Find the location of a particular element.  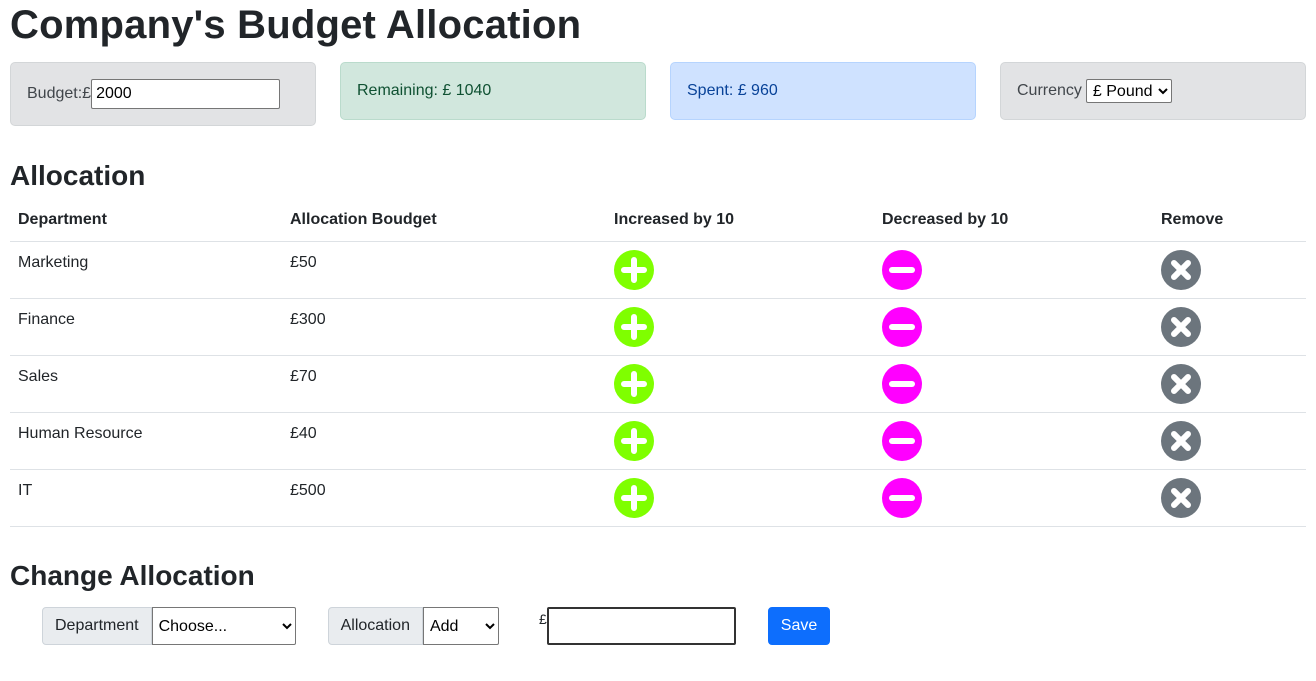

table-row: IT £500 is located at coordinates (658, 498).